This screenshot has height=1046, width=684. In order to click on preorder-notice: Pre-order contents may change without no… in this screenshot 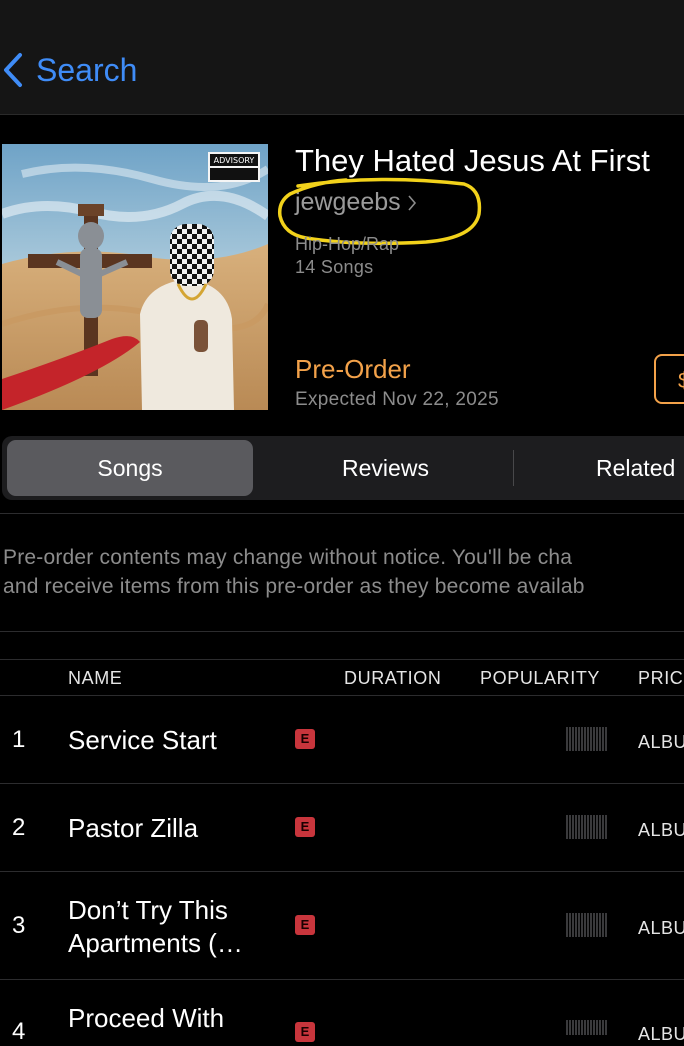, I will do `click(343, 572)`.